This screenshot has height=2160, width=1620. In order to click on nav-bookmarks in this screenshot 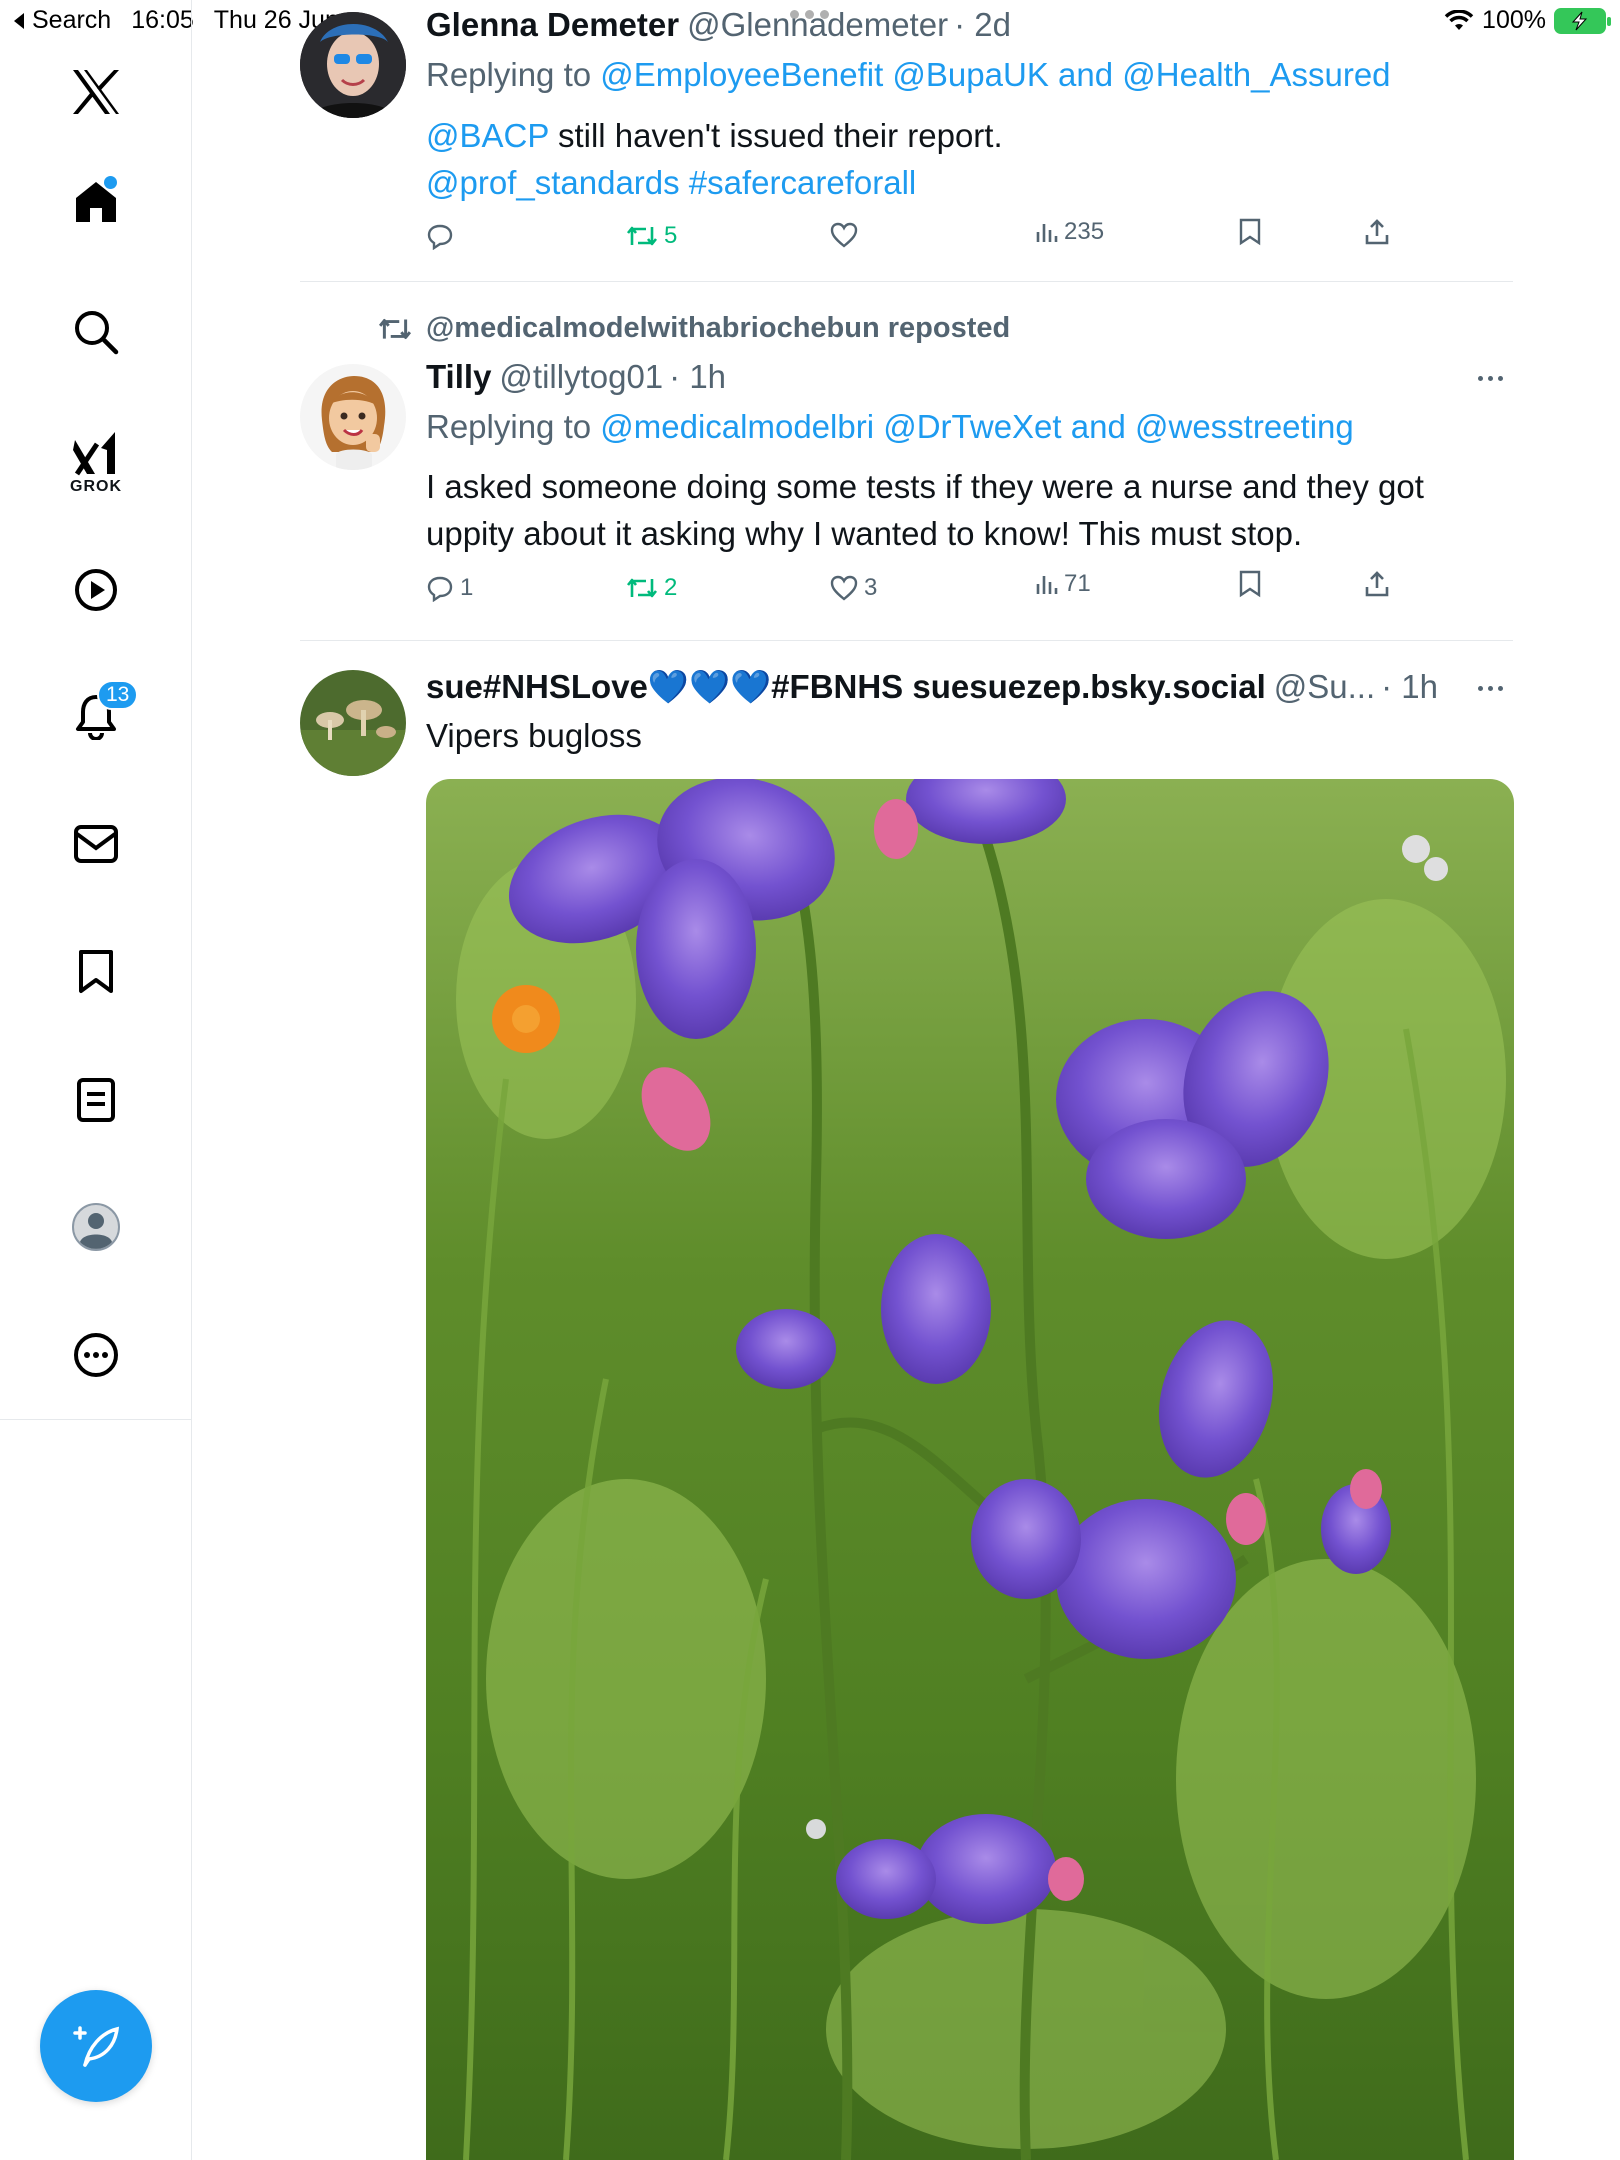, I will do `click(96, 972)`.